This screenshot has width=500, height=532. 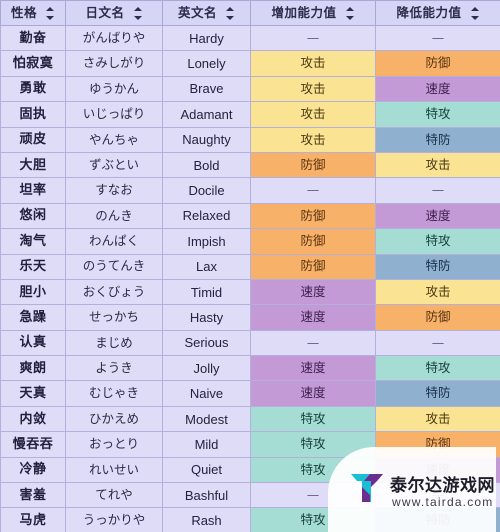 I want to click on table-header: 性格 日文名 英文名 增加能力值 降低能力值, so click(x=250, y=13).